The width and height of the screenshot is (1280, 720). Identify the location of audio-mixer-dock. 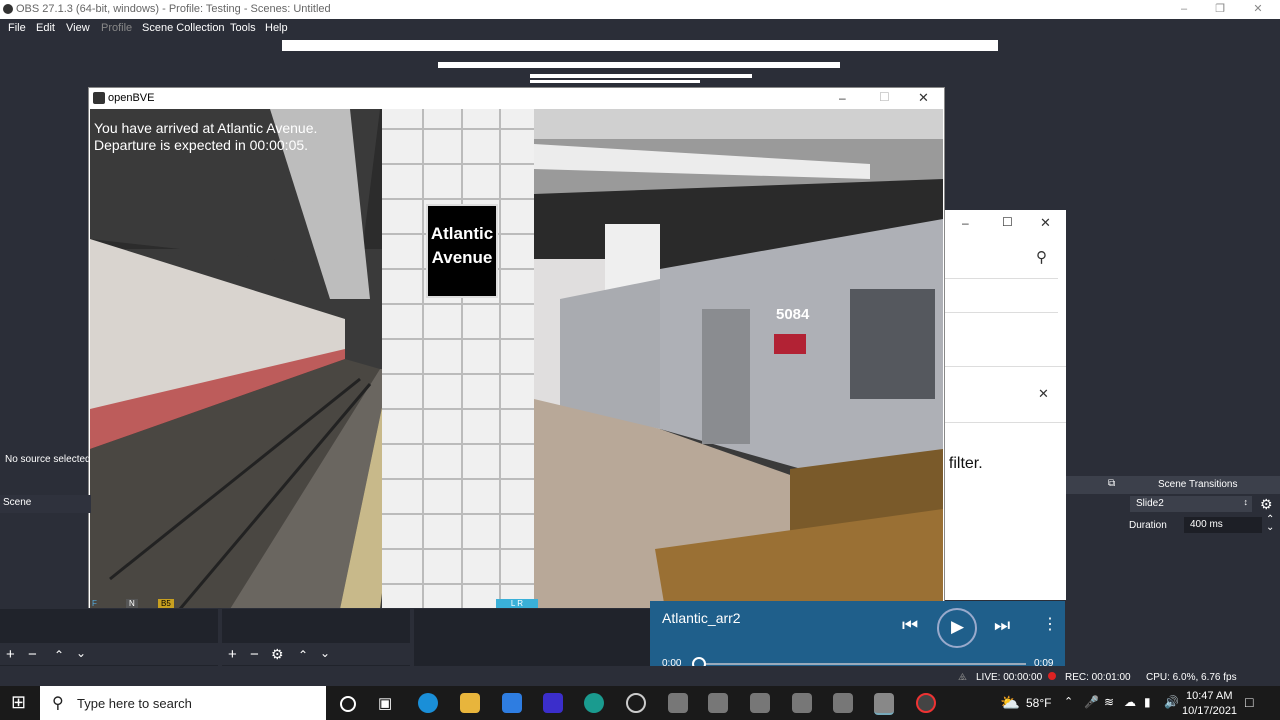
(532, 637).